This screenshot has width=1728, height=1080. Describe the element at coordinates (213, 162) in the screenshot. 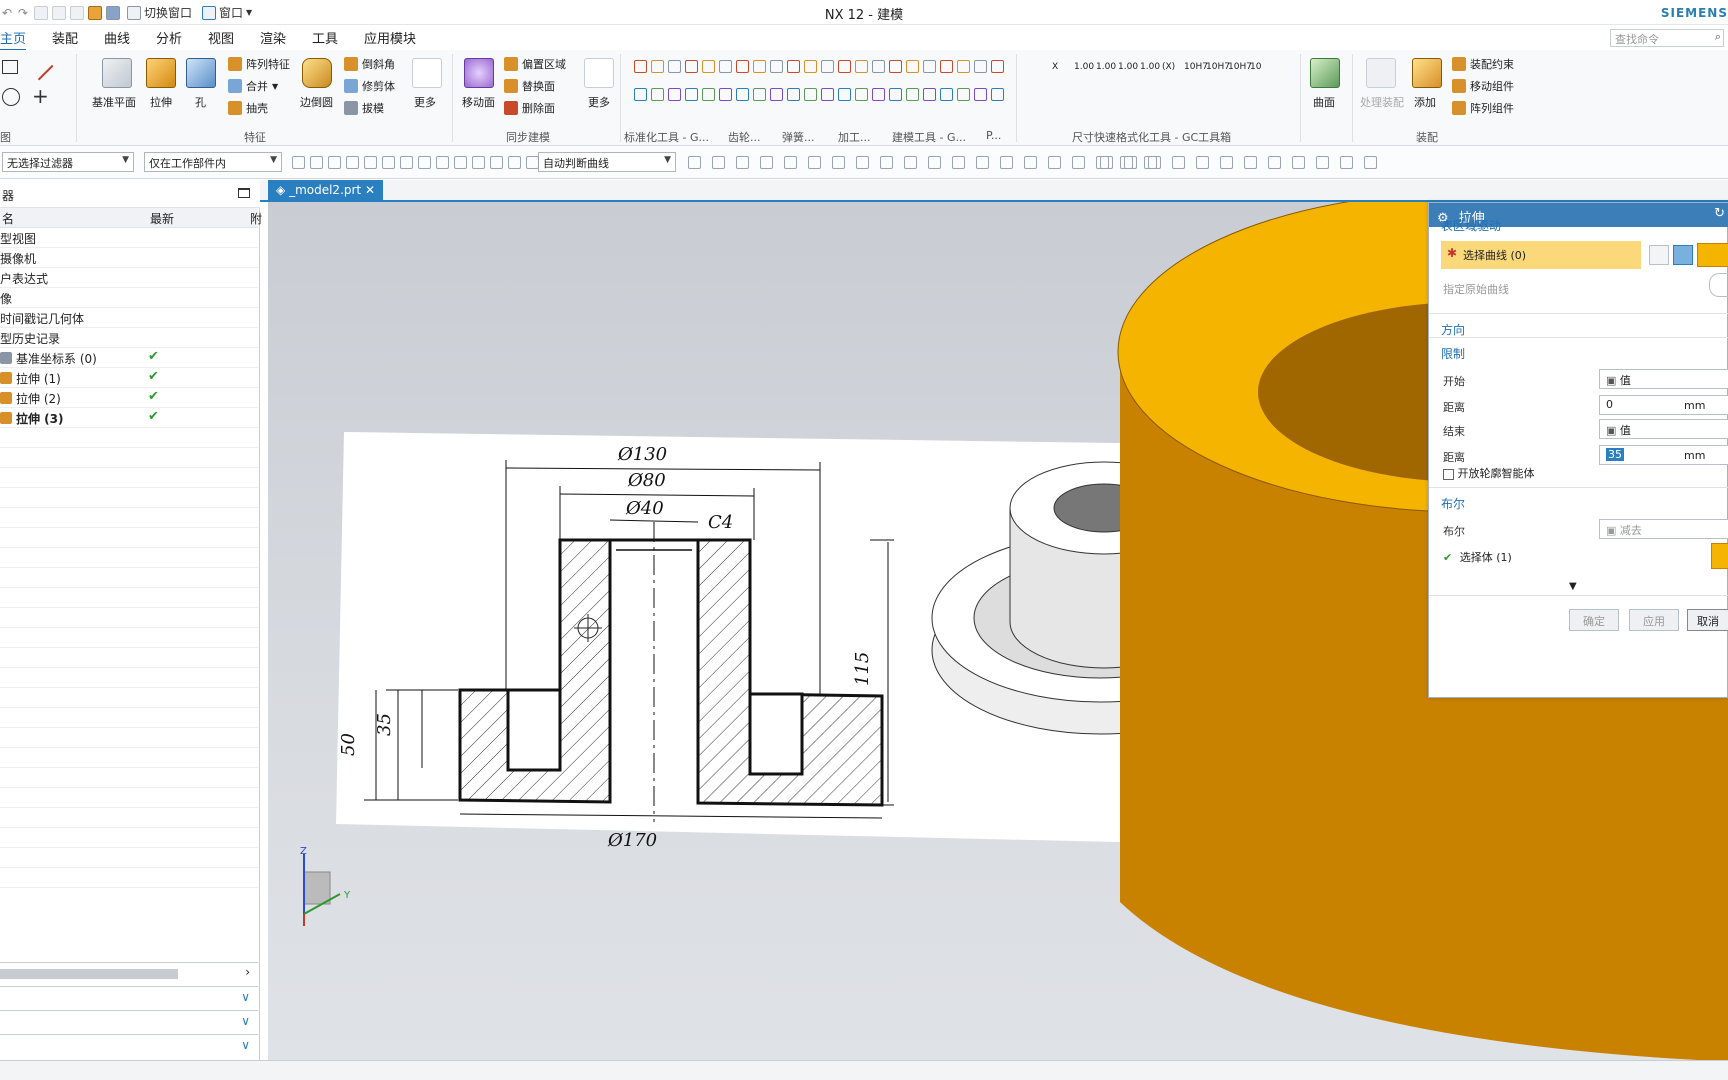

I see `selection-scope-select: 仅在工作部件内 ▼` at that location.